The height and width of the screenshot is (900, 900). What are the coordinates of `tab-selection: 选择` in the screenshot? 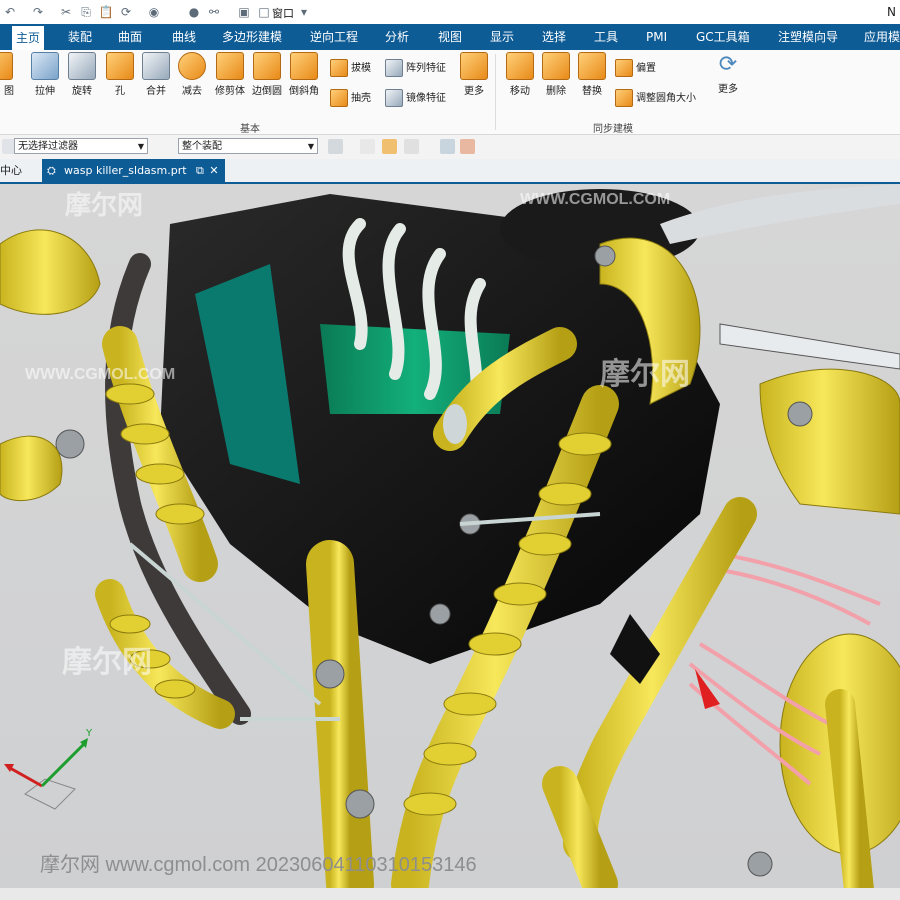 It's located at (554, 37).